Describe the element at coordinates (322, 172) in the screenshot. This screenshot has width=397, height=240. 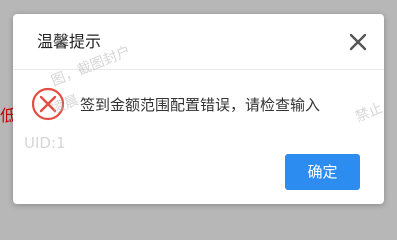
I see `confirm-button: 确定` at that location.